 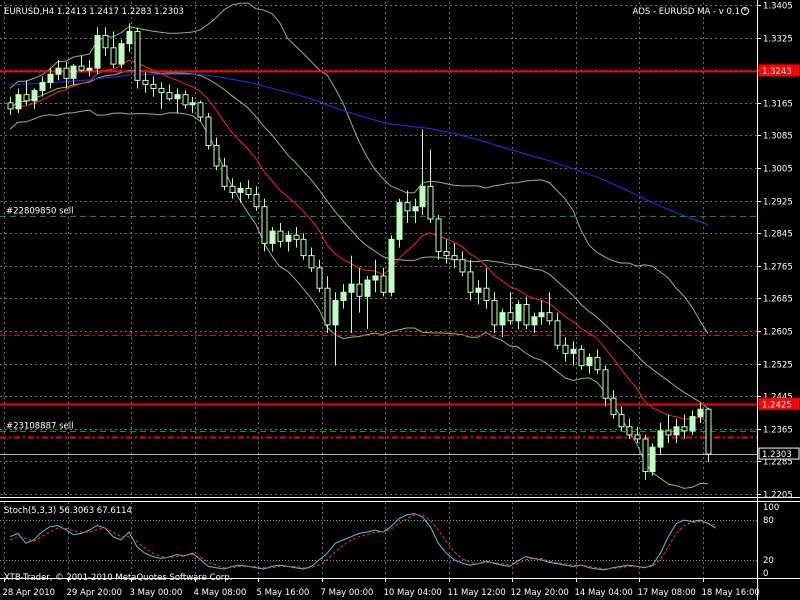 What do you see at coordinates (778, 235) in the screenshot?
I see `price-tick-label: 1.2845` at bounding box center [778, 235].